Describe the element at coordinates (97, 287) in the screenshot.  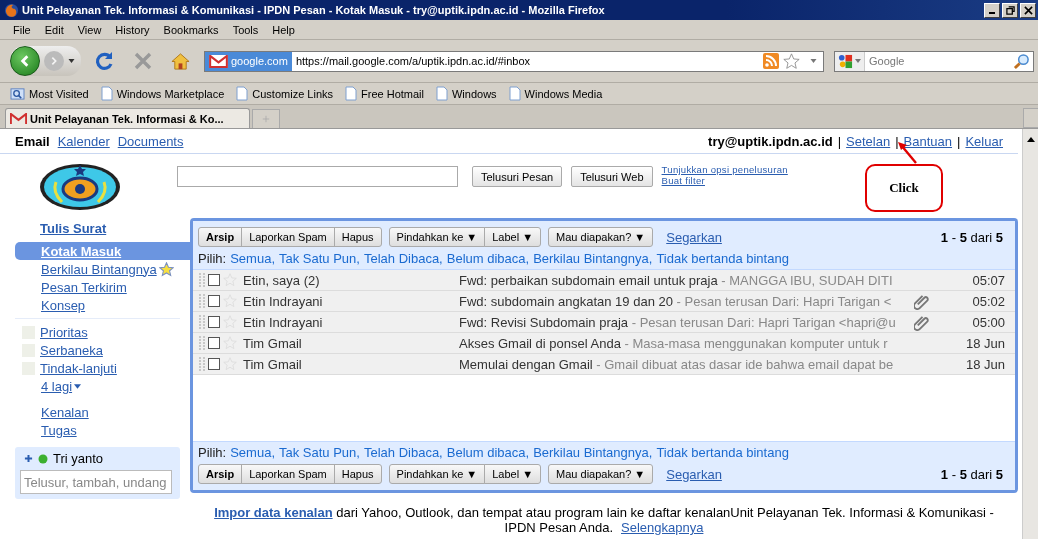
I see `folder-item: Pesan Terkirim` at that location.